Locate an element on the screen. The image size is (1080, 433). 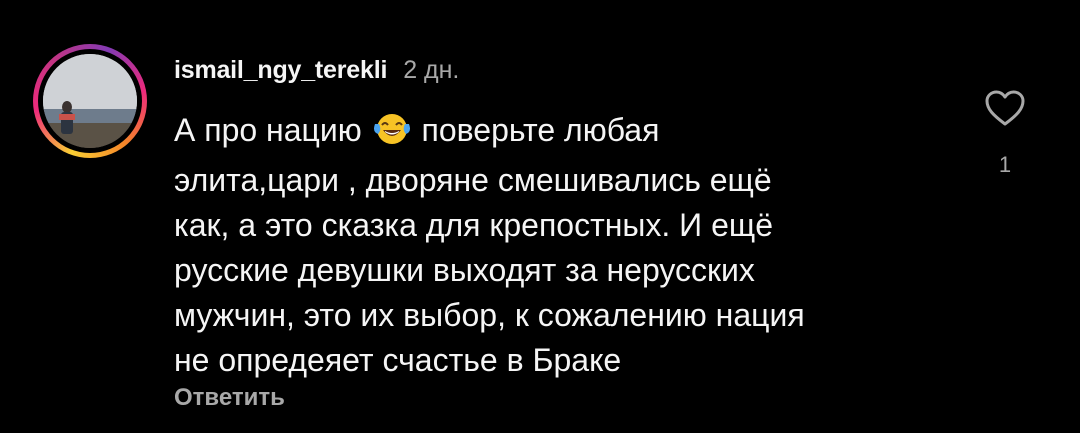
comment-line: элита,цари , дворяне смешивались ещё is located at coordinates (473, 180).